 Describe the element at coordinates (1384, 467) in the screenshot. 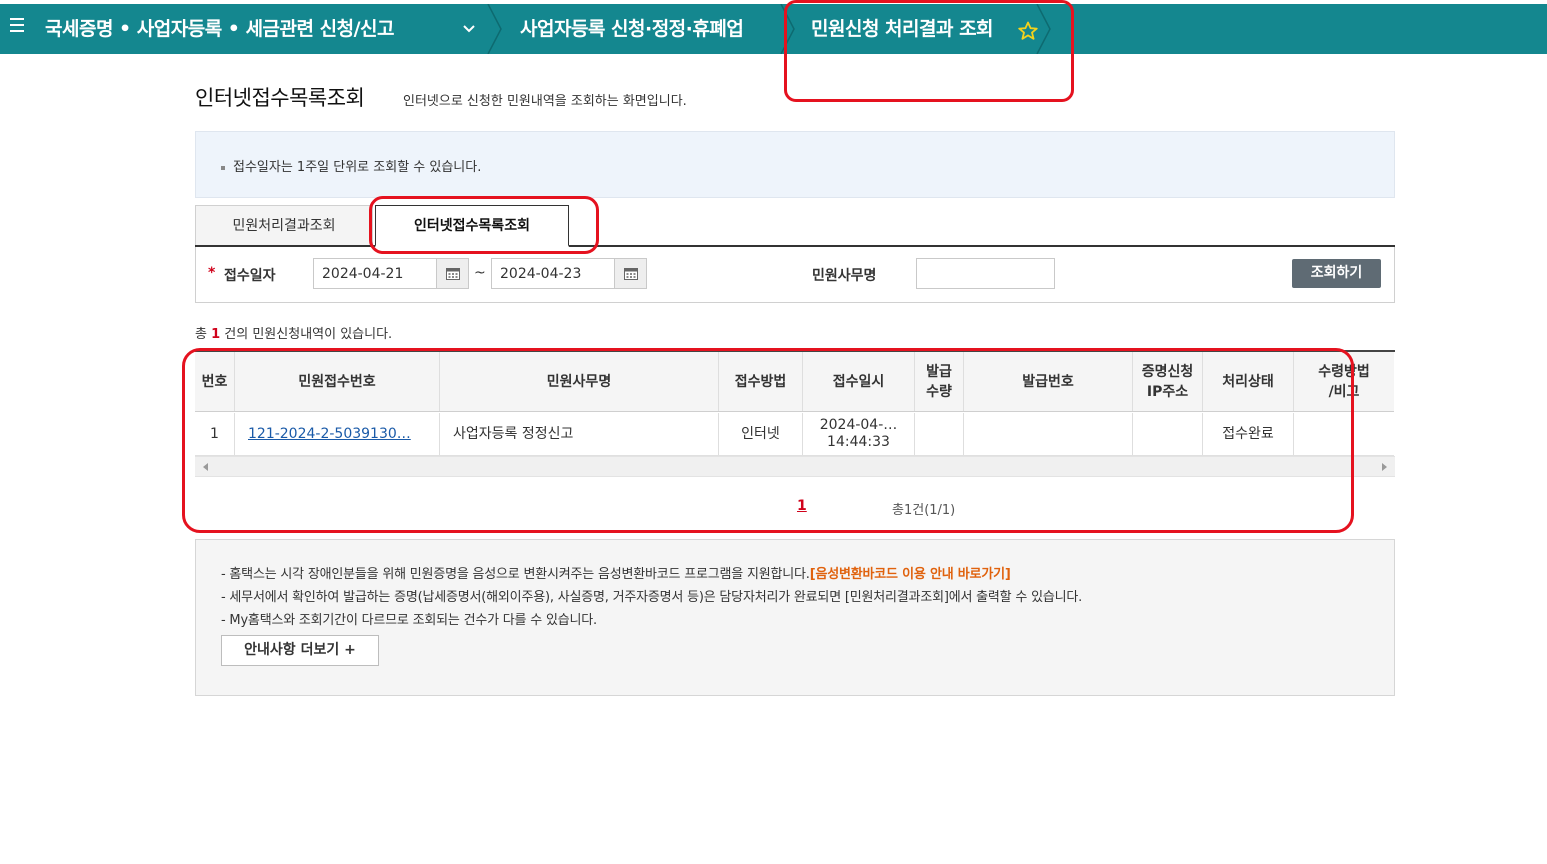

I see `scroll-right-arrow-icon` at that location.